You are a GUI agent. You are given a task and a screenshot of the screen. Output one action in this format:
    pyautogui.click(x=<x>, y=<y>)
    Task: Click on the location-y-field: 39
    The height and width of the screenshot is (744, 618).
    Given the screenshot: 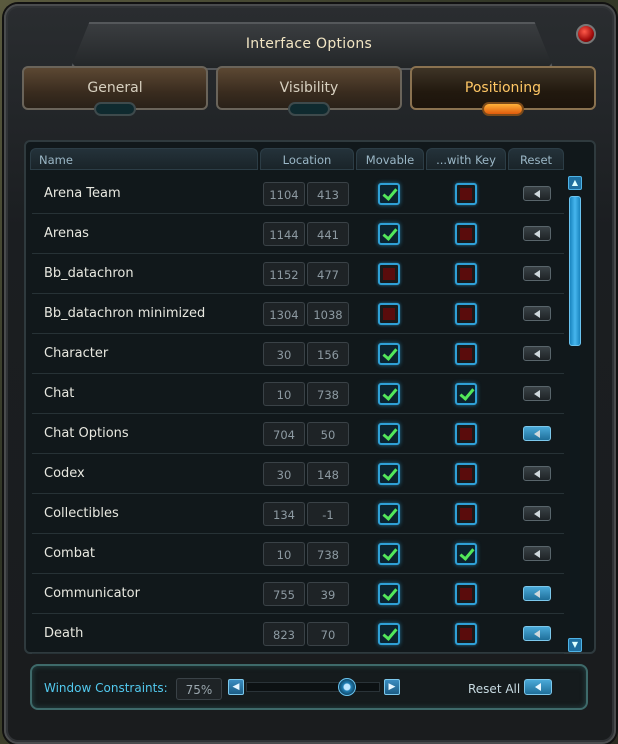 What is the action you would take?
    pyautogui.click(x=328, y=594)
    